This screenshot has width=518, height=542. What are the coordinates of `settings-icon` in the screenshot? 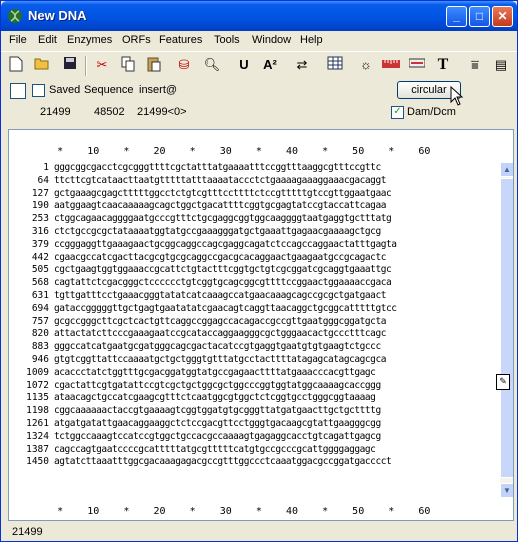 It's located at (417, 65).